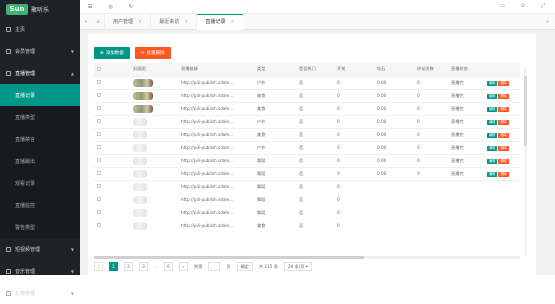 The image size is (555, 304). Describe the element at coordinates (40, 183) in the screenshot. I see `sidebar-subitem-watch-records: 观看记录` at that location.